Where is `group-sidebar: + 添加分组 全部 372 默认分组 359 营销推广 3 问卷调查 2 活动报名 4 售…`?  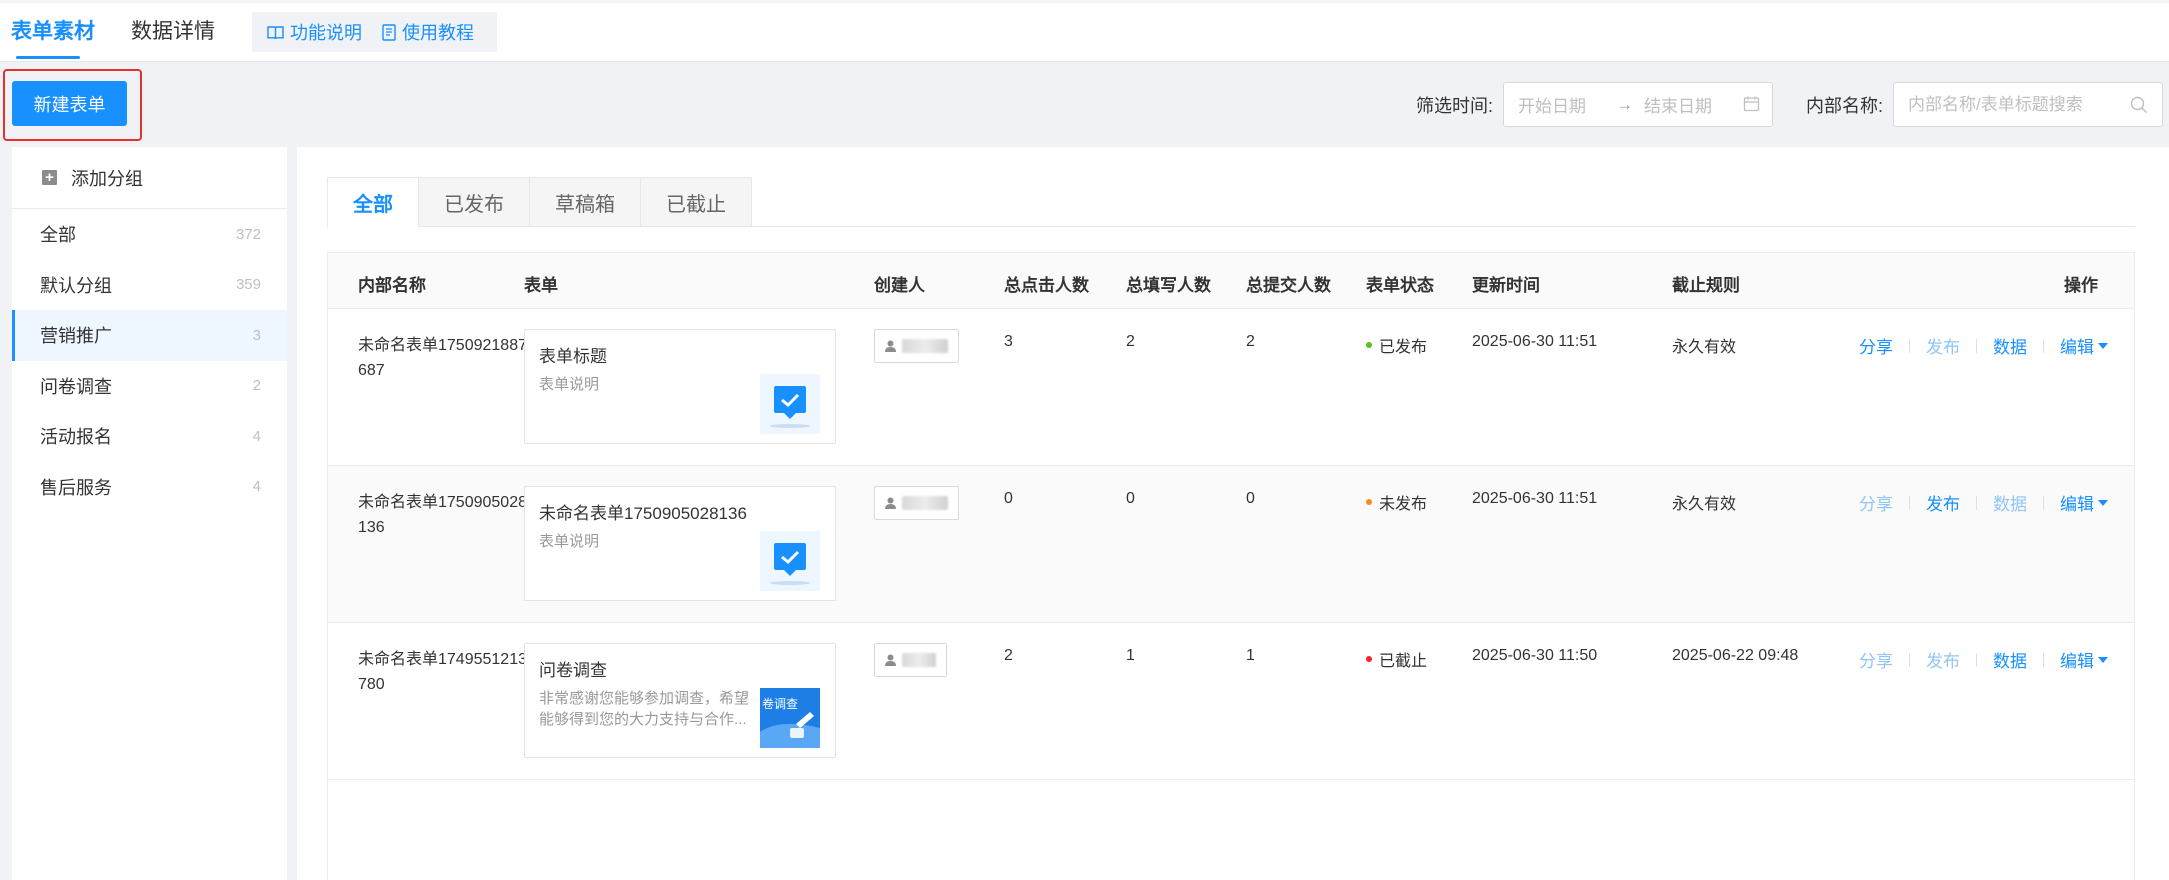 group-sidebar: + 添加分组 全部 372 默认分组 359 营销推广 3 问卷调查 2 活动报名 4 售… is located at coordinates (149, 513).